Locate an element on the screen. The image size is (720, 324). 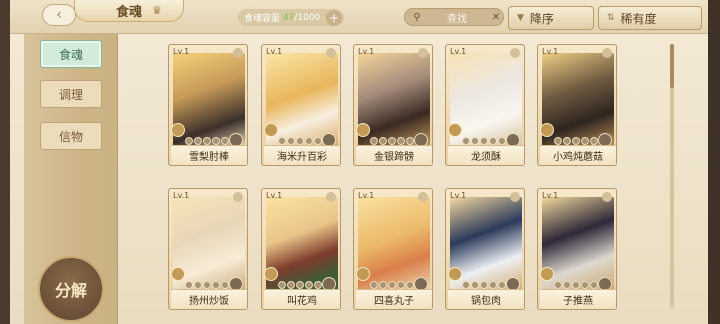
swap-icon: ⇅ is located at coordinates (611, 18).